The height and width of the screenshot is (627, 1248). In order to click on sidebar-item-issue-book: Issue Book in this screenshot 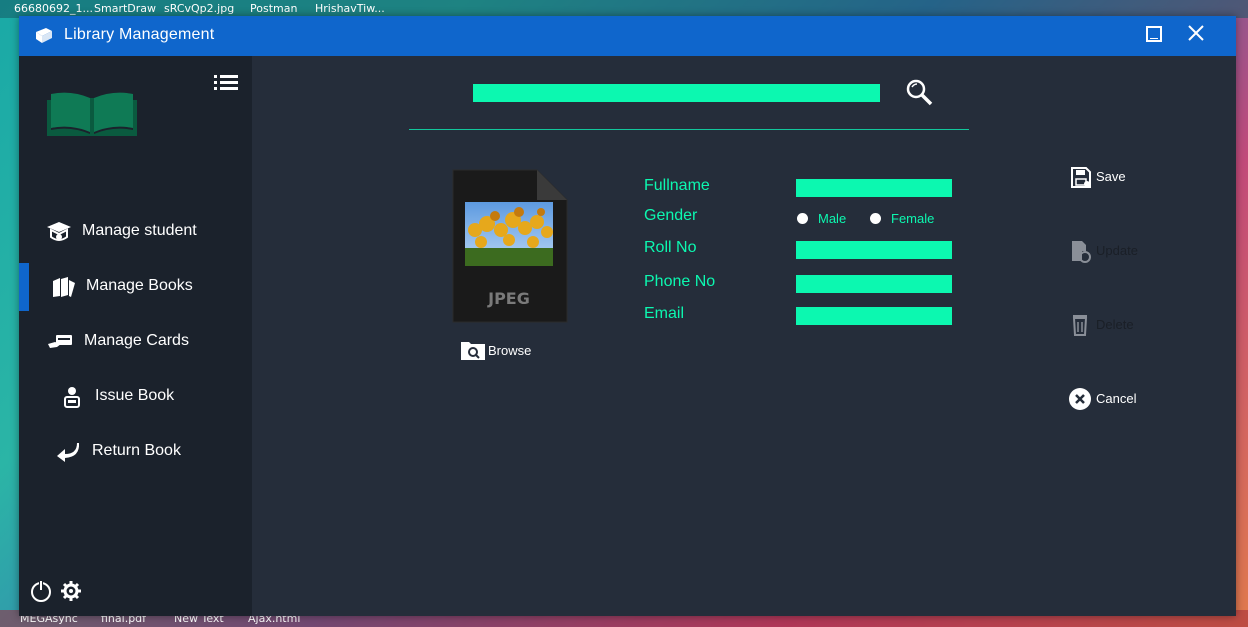, I will do `click(135, 397)`.